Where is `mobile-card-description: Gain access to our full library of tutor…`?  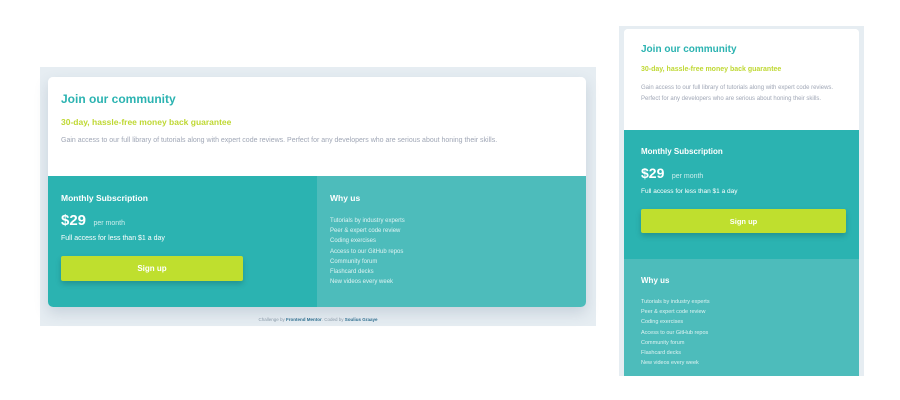
mobile-card-description: Gain access to our full library of tutor… is located at coordinates (737, 93).